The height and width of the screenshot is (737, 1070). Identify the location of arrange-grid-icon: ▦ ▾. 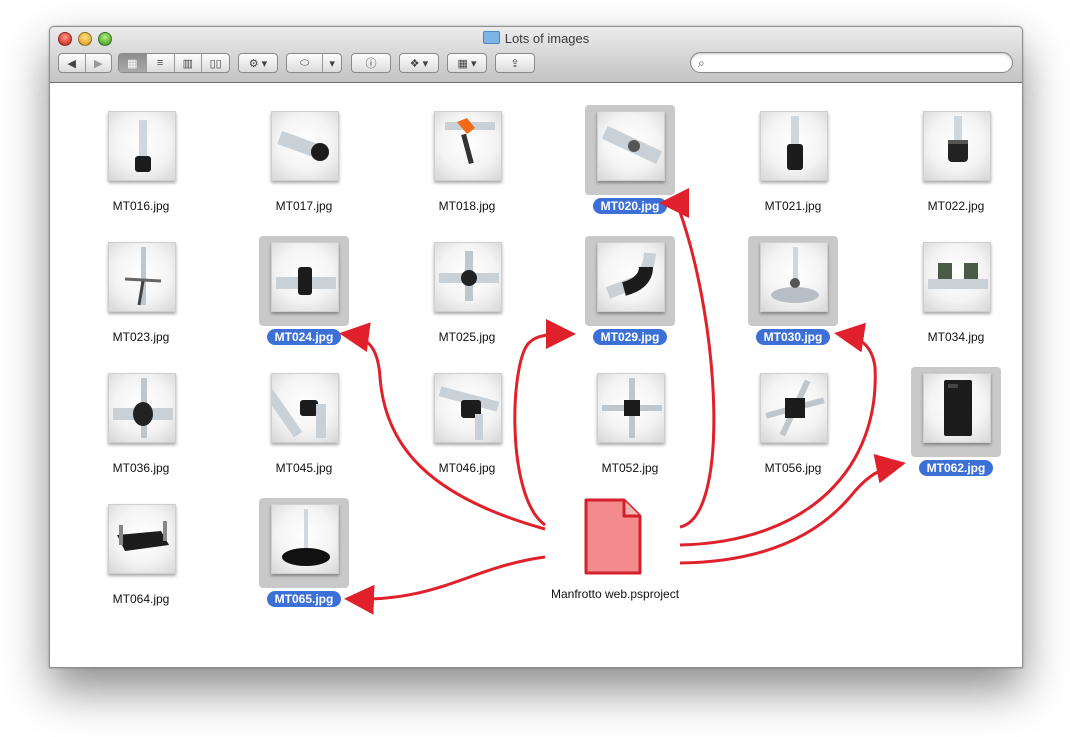
(467, 63).